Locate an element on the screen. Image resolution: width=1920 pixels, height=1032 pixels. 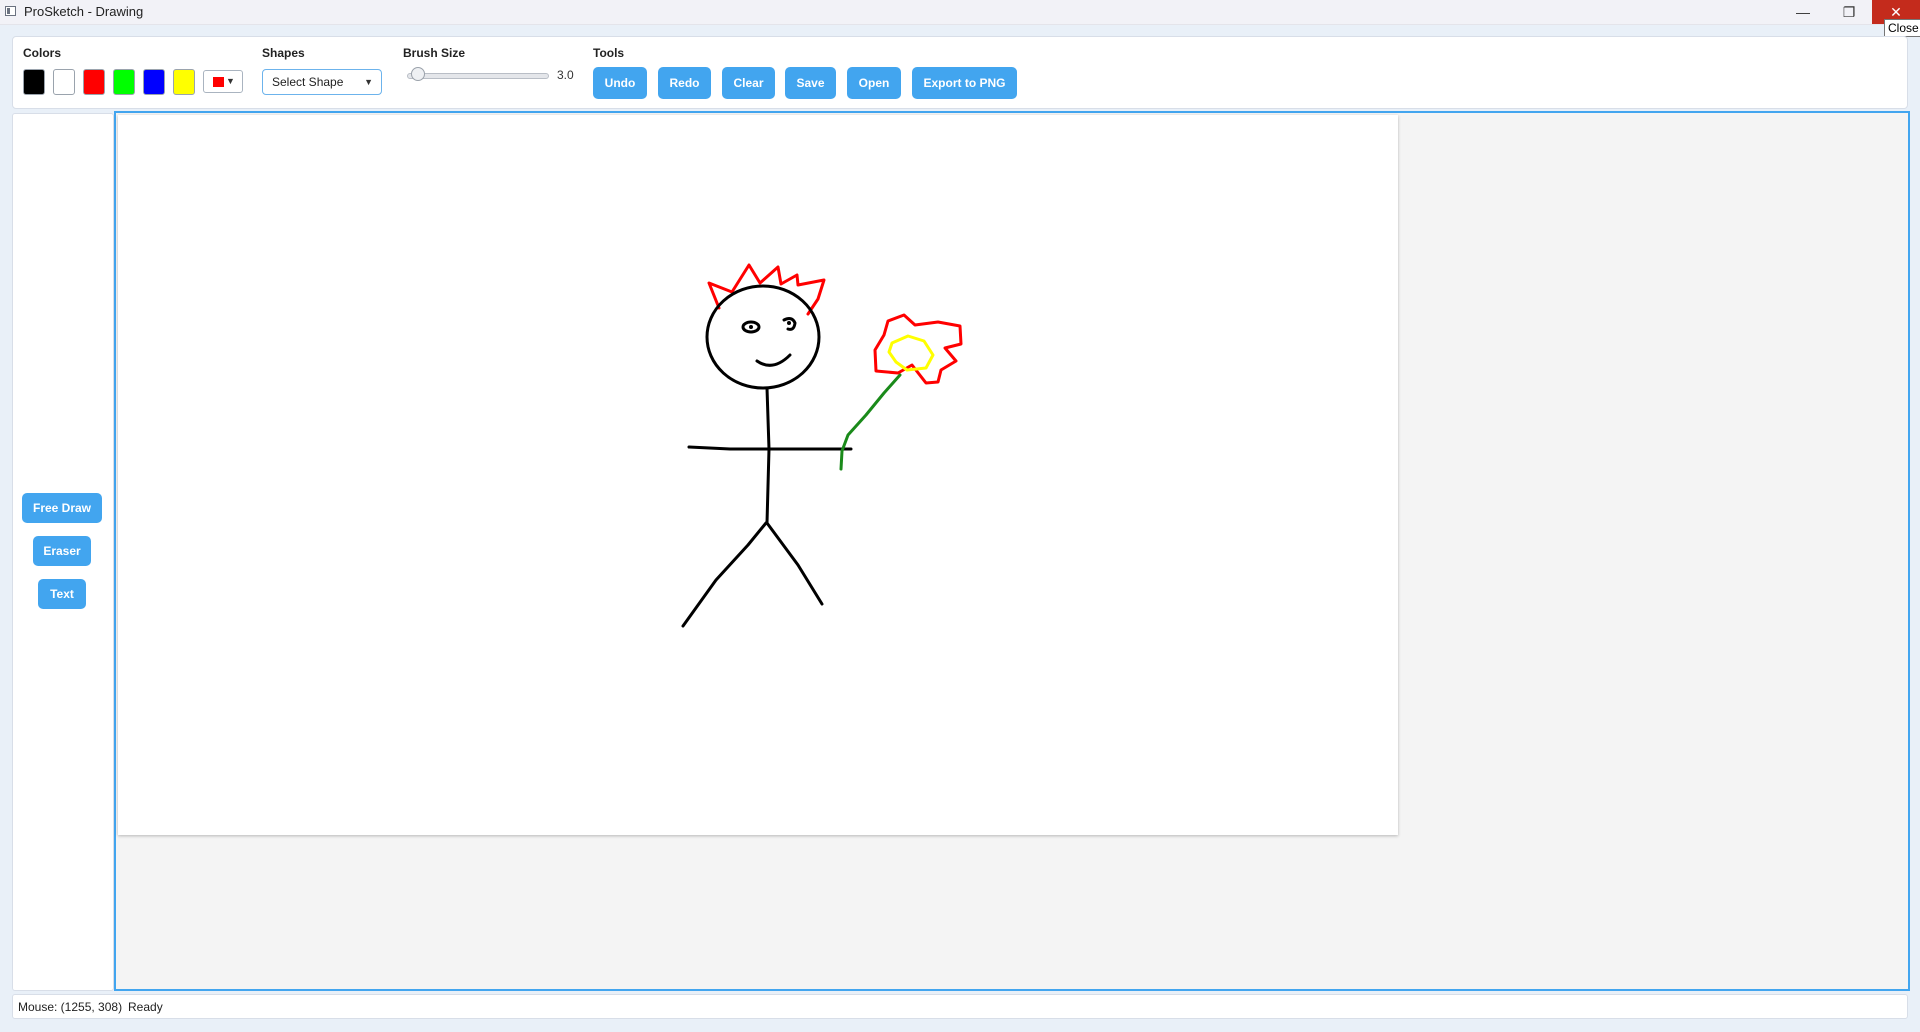
mouse-position: Mouse: (1255, 308) is located at coordinates (70, 1007).